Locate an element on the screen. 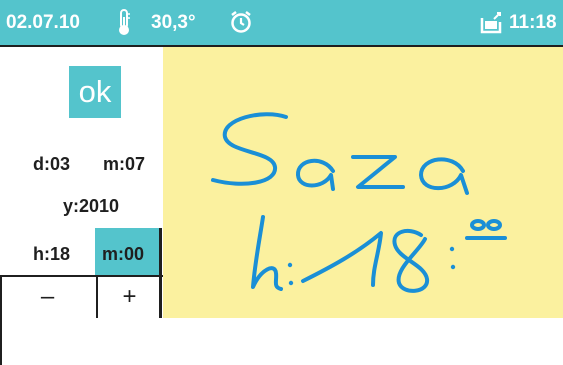 This screenshot has height=365, width=563. year-field: y:2010 is located at coordinates (91, 206).